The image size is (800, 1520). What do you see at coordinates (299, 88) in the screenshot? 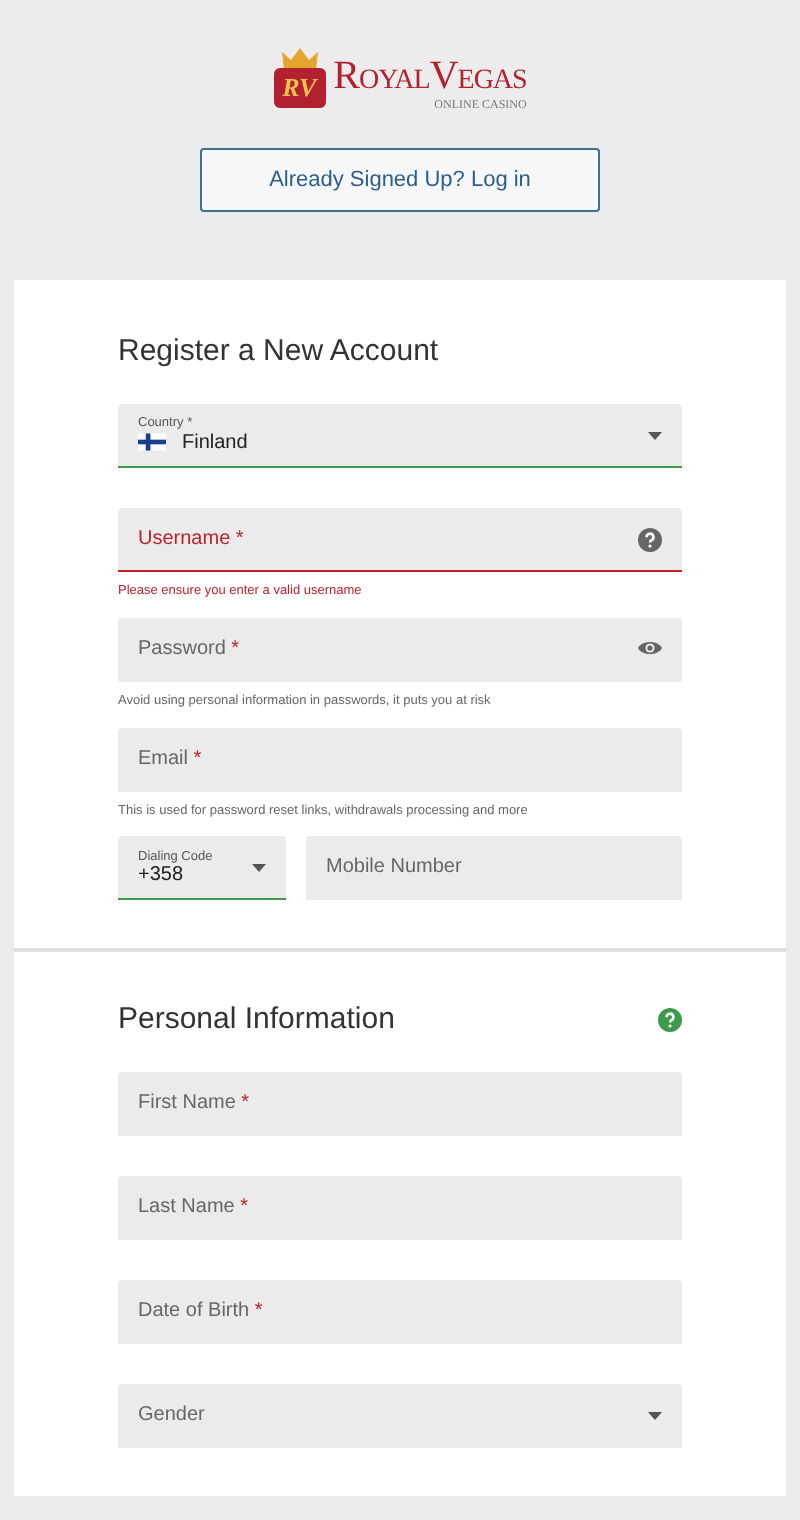
I see `logo-badge: RV` at bounding box center [299, 88].